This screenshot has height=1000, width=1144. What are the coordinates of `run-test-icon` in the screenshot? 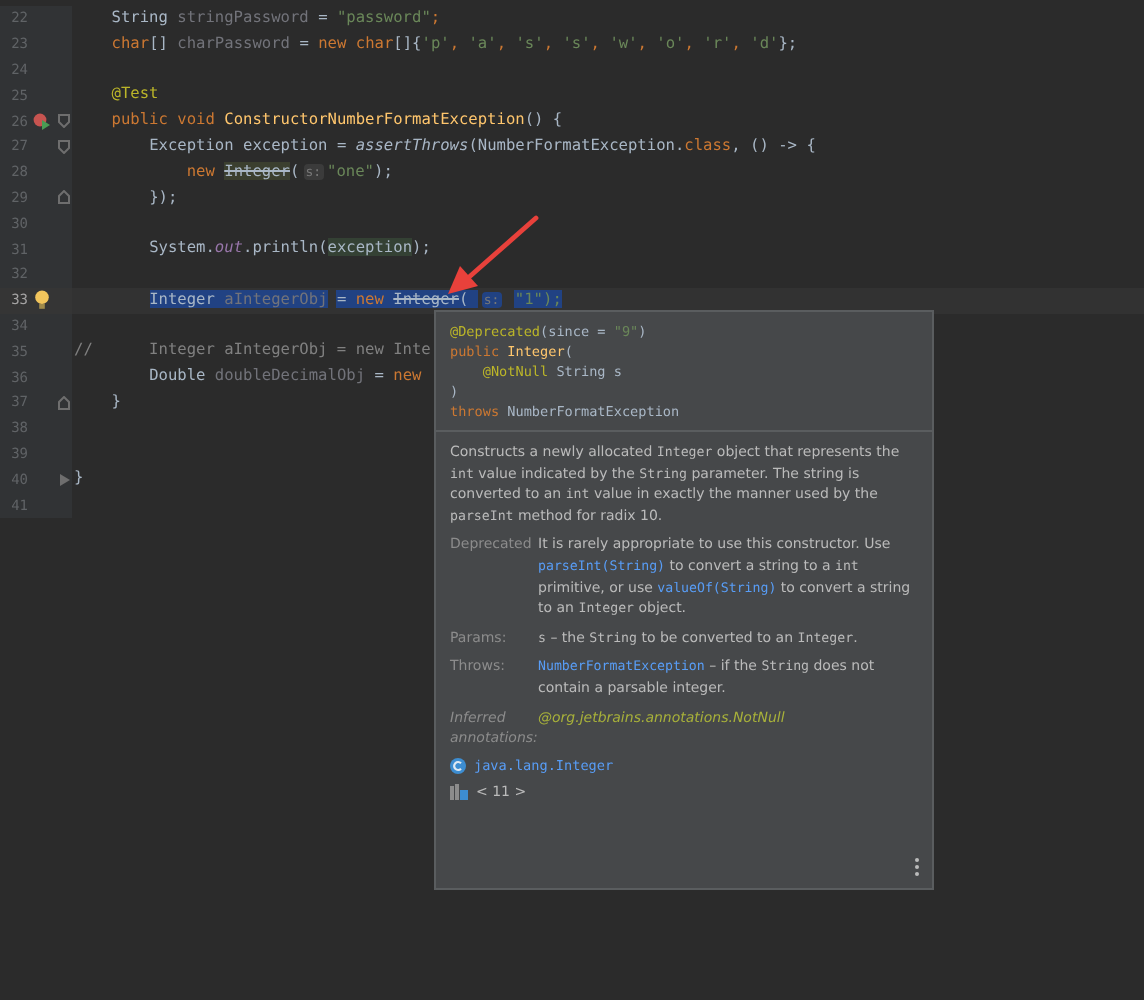 It's located at (42, 121).